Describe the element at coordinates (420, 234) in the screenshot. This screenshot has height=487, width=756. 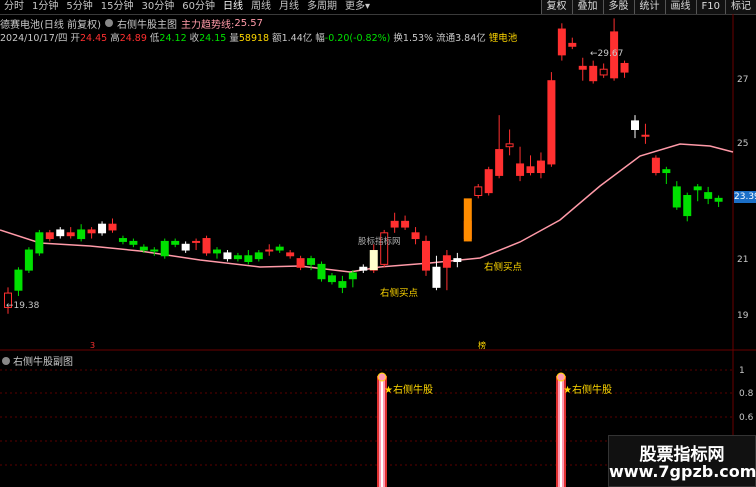
I see `signal-bars` at that location.